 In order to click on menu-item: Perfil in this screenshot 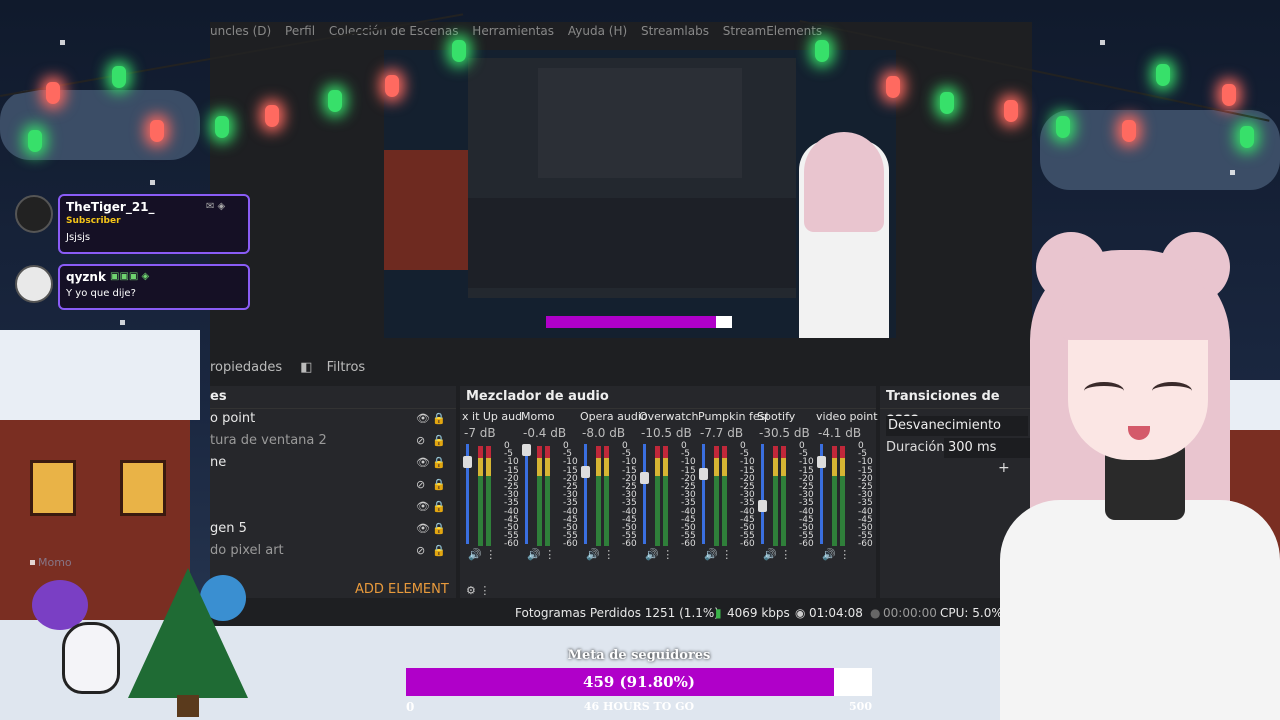, I will do `click(300, 31)`.